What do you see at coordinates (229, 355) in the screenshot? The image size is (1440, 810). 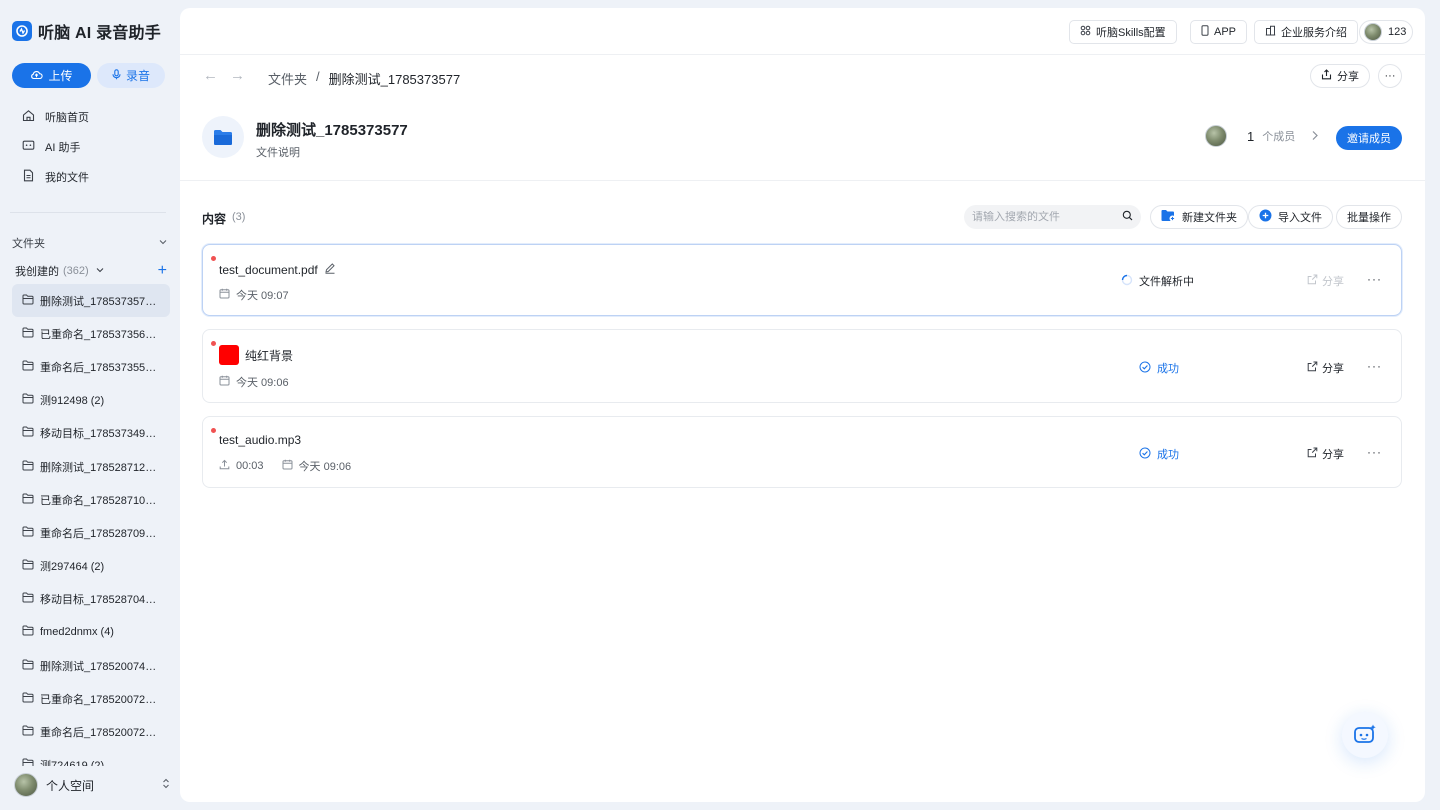 I see `image-thumbnail` at bounding box center [229, 355].